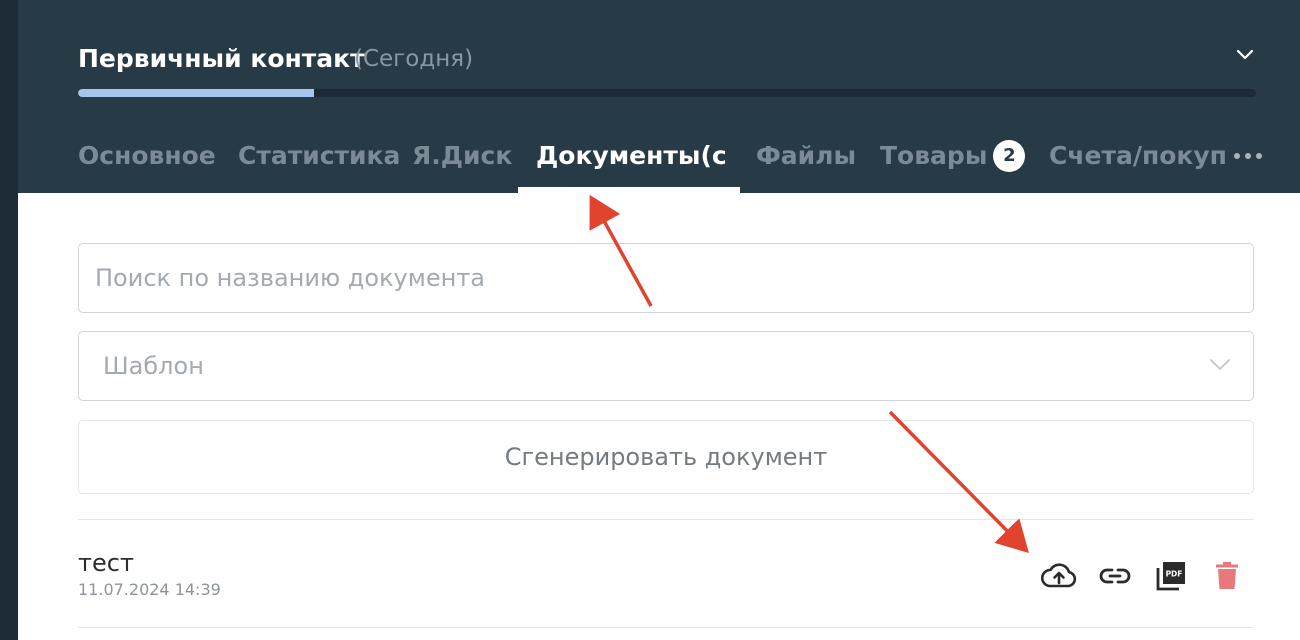 The width and height of the screenshot is (1300, 640). I want to click on more-horizontal-icon, so click(1248, 156).